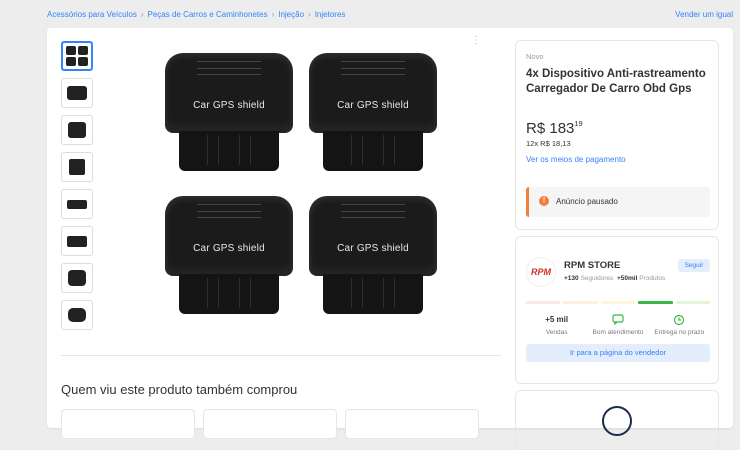 This screenshot has width=740, height=450. What do you see at coordinates (679, 319) in the screenshot?
I see `clock-check-icon` at bounding box center [679, 319].